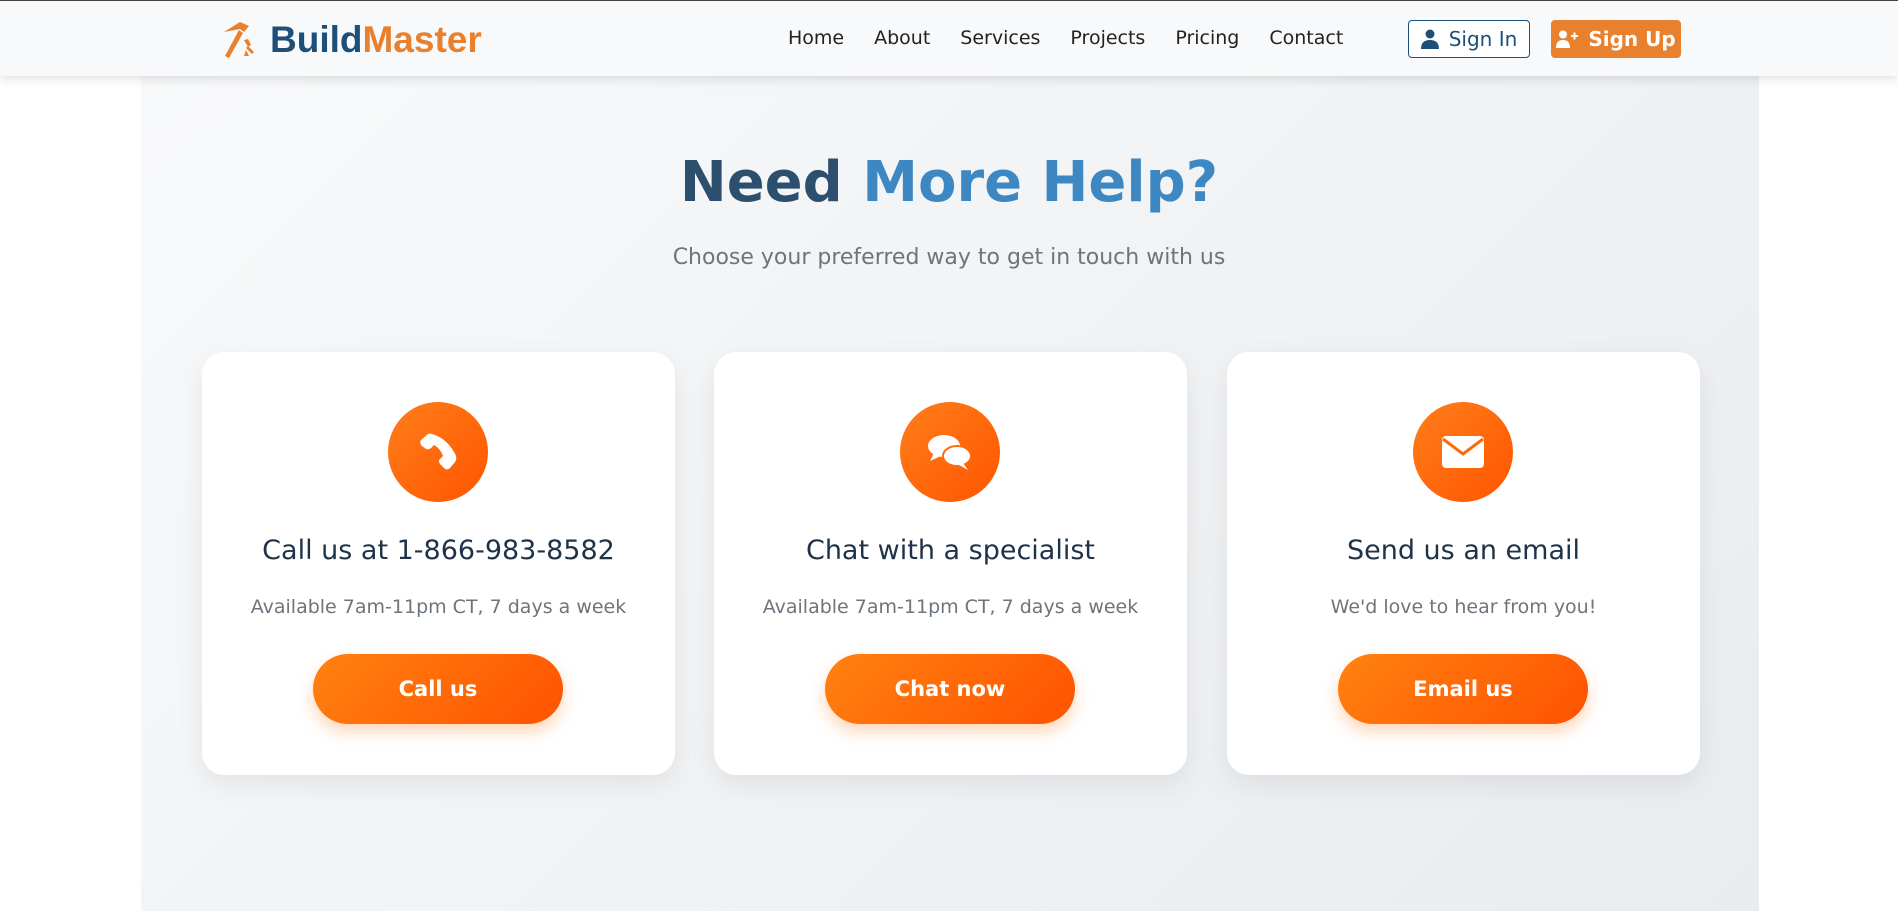 This screenshot has width=1898, height=911. I want to click on brand-name: BuildMaster, so click(376, 40).